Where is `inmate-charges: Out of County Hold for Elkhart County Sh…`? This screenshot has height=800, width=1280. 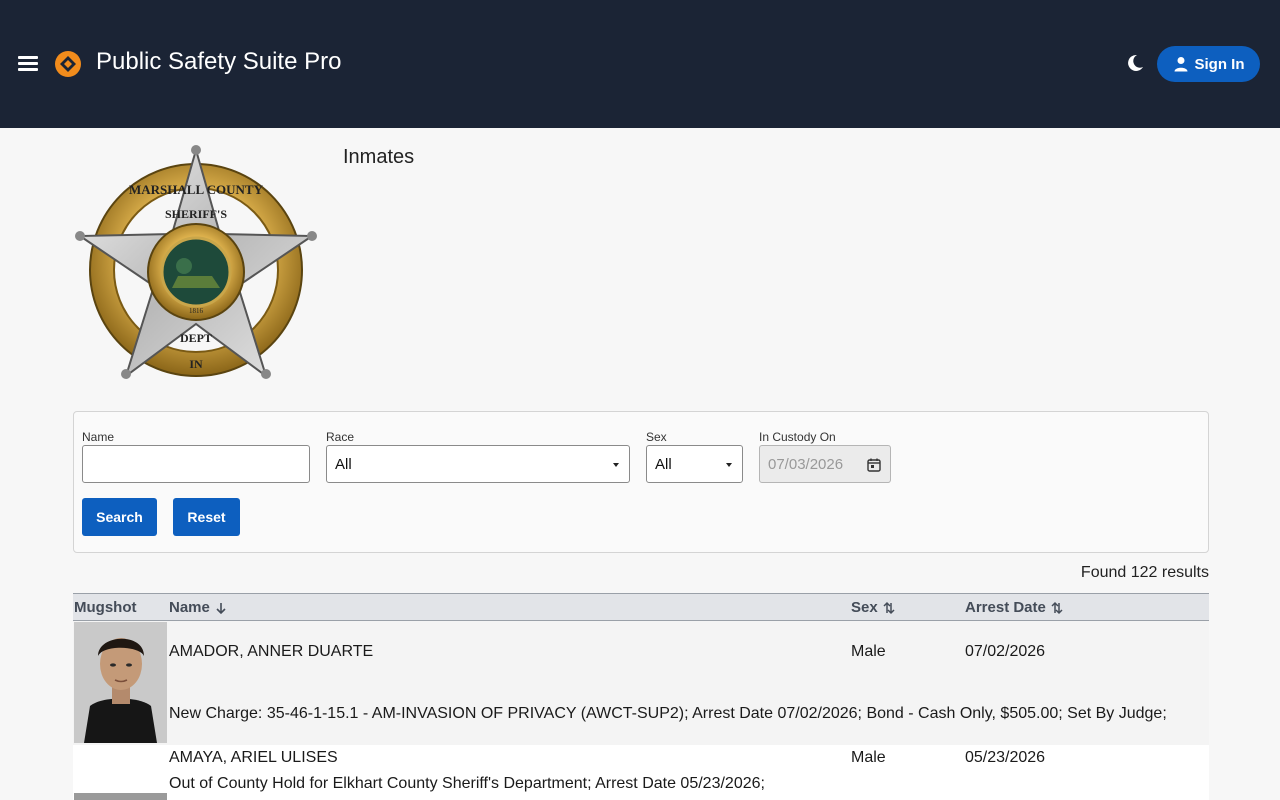
inmate-charges: Out of County Hold for Elkhart County Sh… is located at coordinates (467, 783).